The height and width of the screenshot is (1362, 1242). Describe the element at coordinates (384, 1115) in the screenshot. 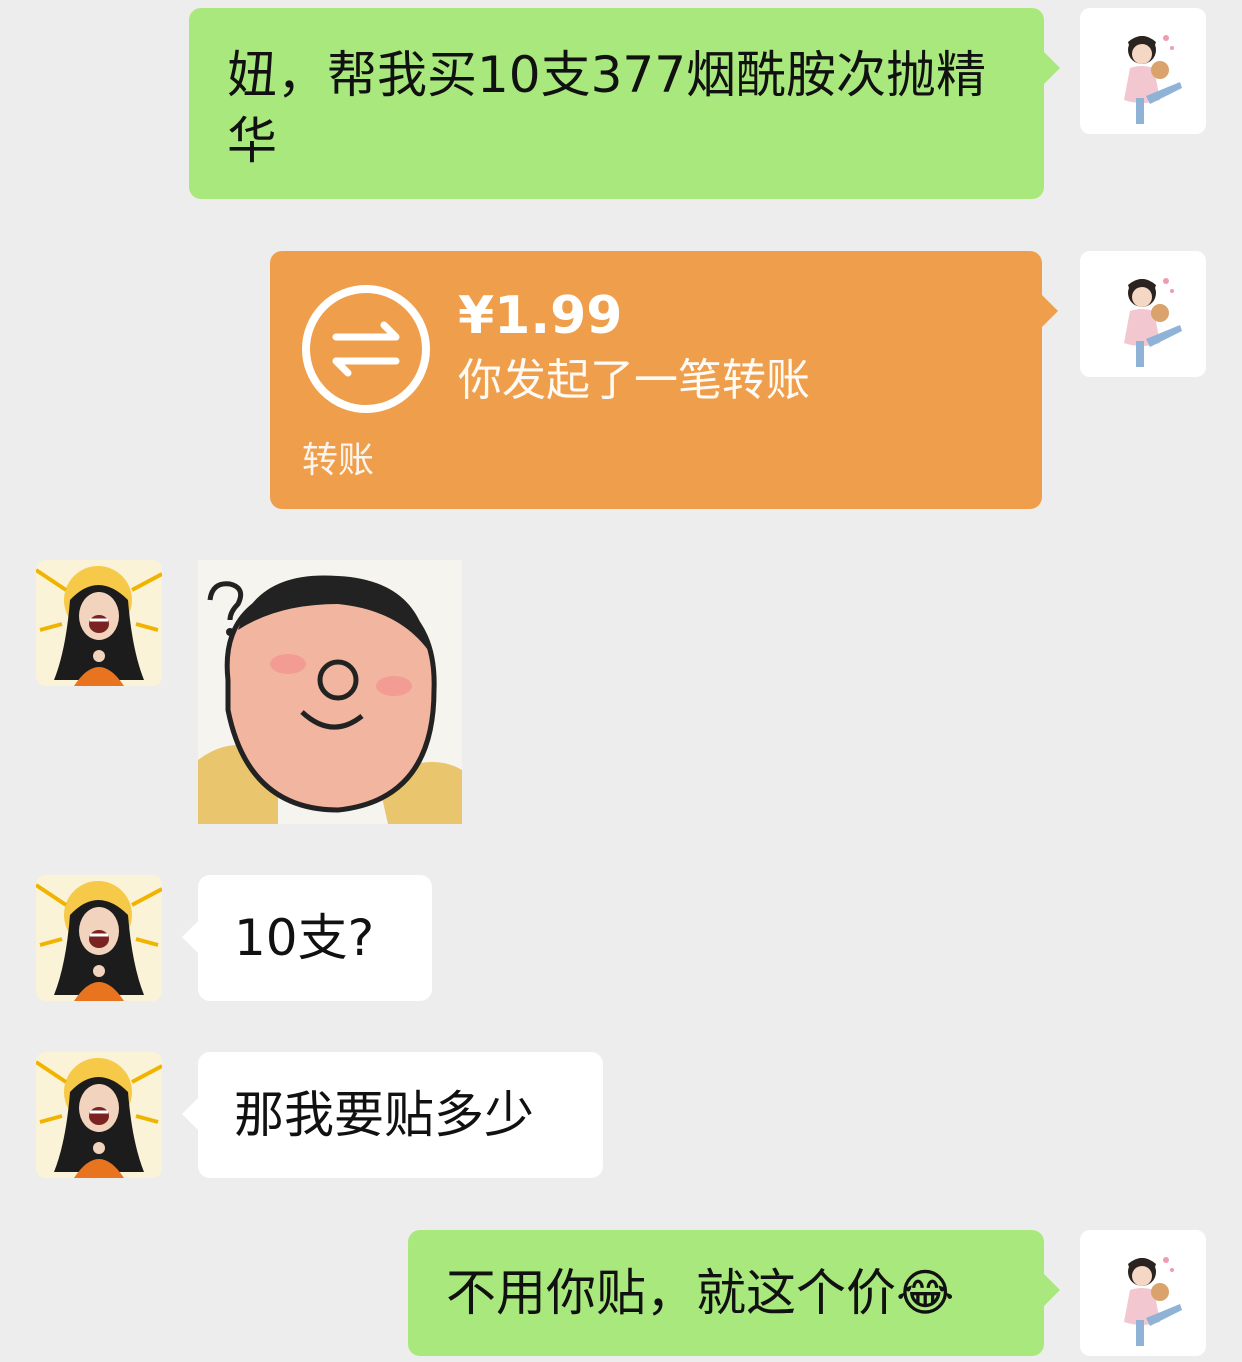

I see `message-text: 那我要贴多少` at that location.